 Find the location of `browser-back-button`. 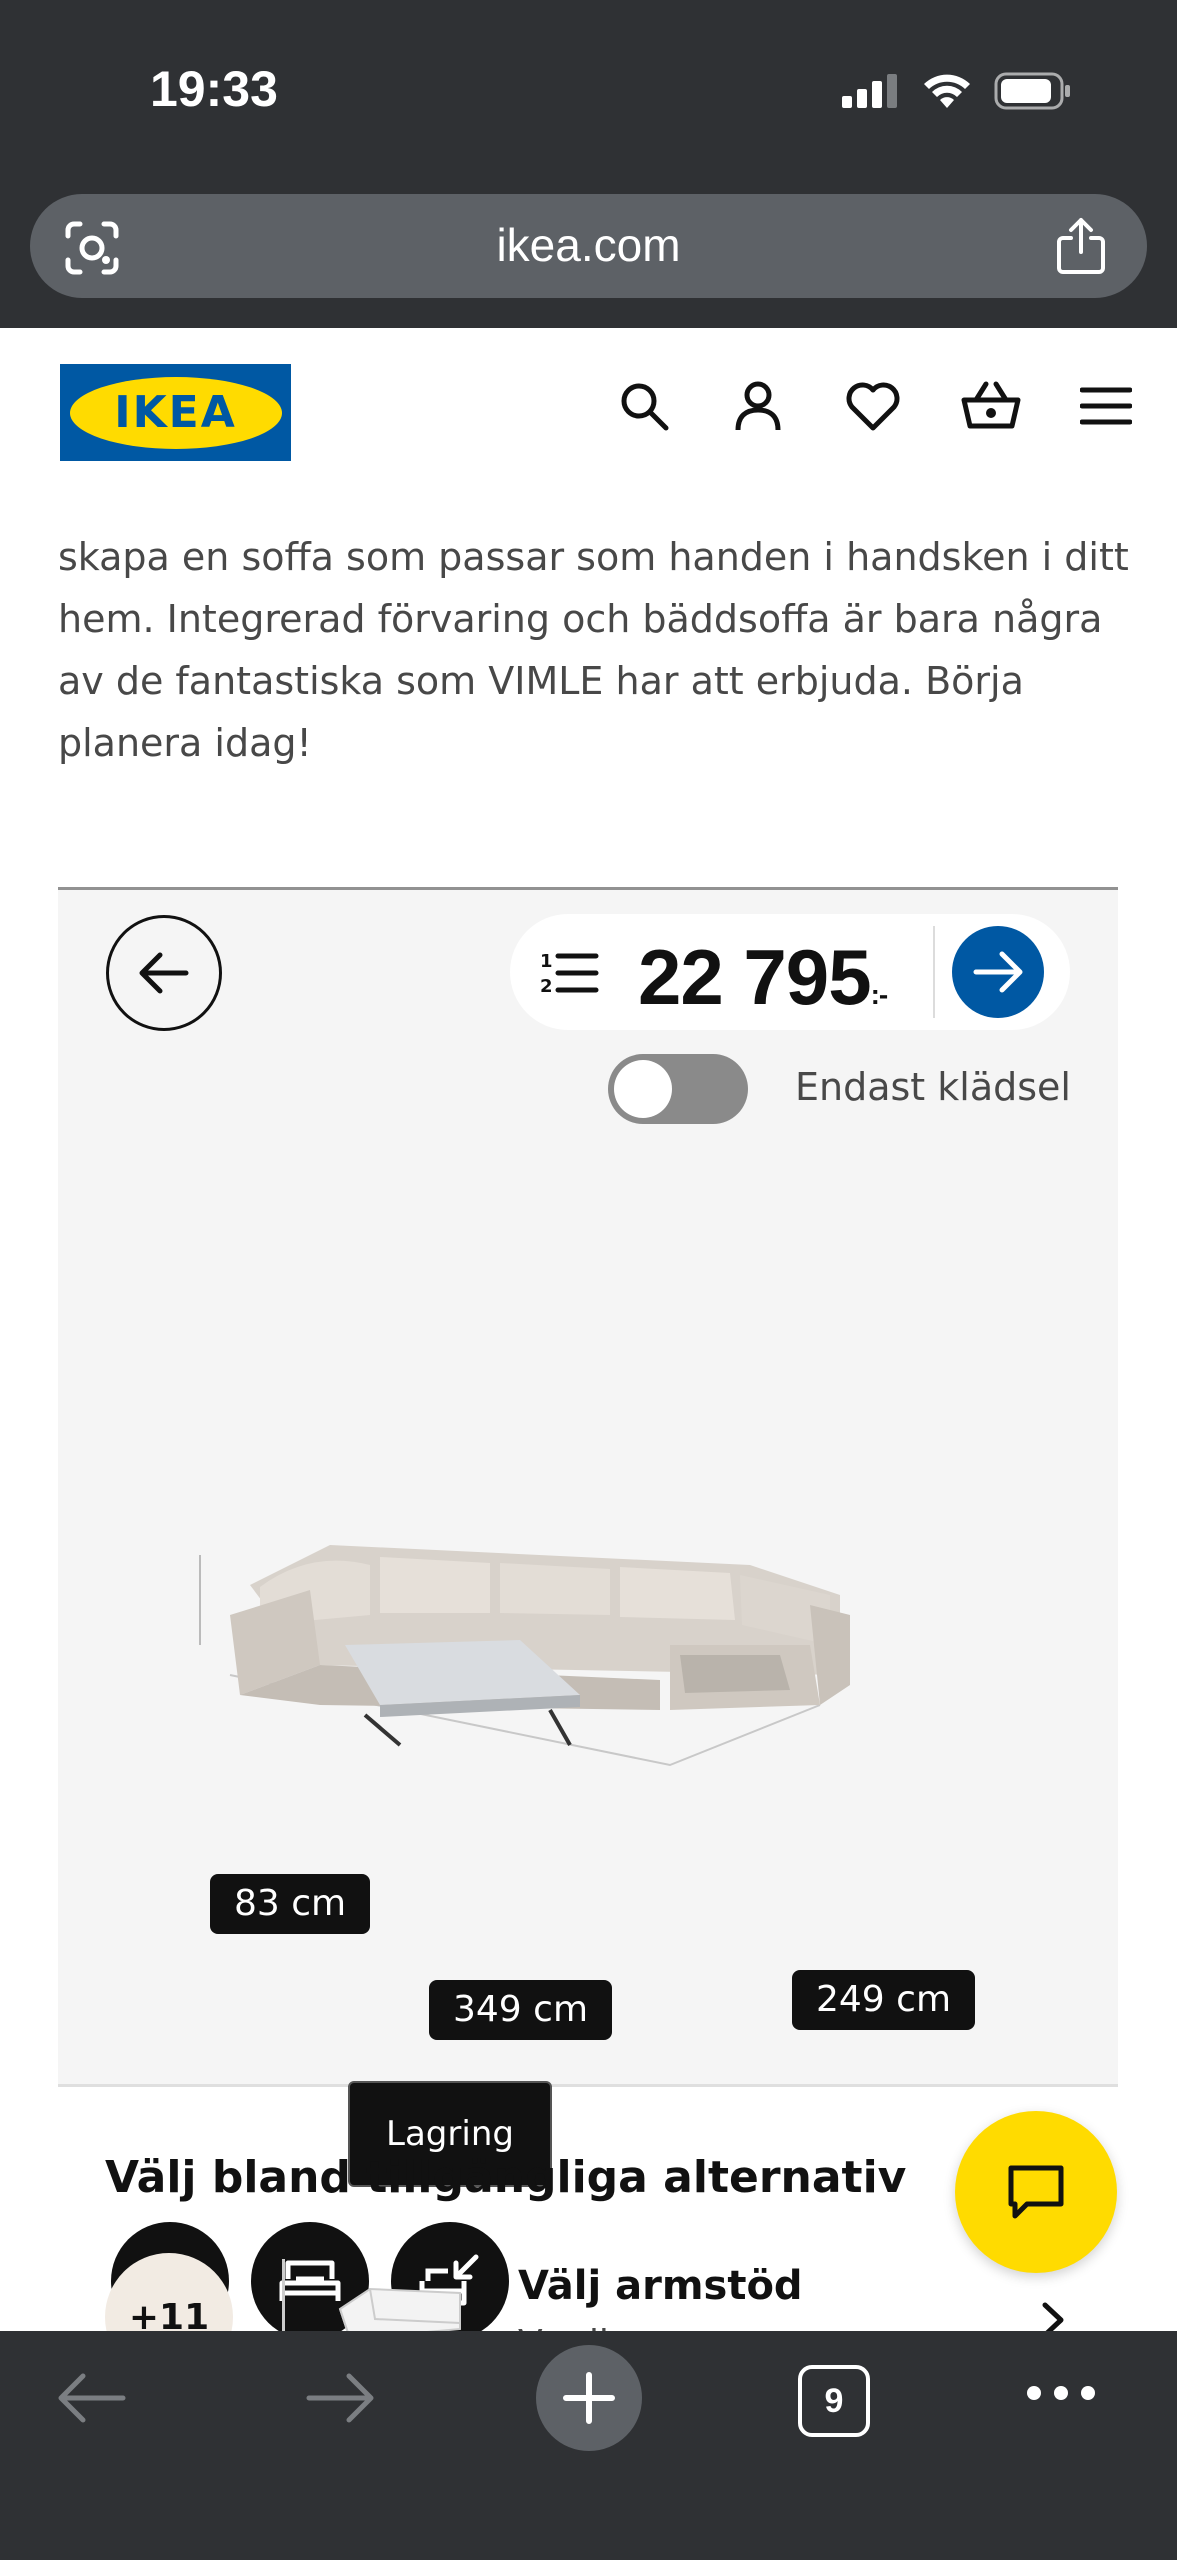

browser-back-button is located at coordinates (91, 2398).